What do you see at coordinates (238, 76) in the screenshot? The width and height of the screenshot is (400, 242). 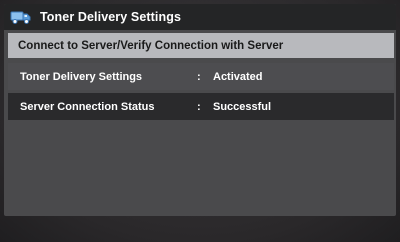 I see `toner-delivery-settings-value: Activated` at bounding box center [238, 76].